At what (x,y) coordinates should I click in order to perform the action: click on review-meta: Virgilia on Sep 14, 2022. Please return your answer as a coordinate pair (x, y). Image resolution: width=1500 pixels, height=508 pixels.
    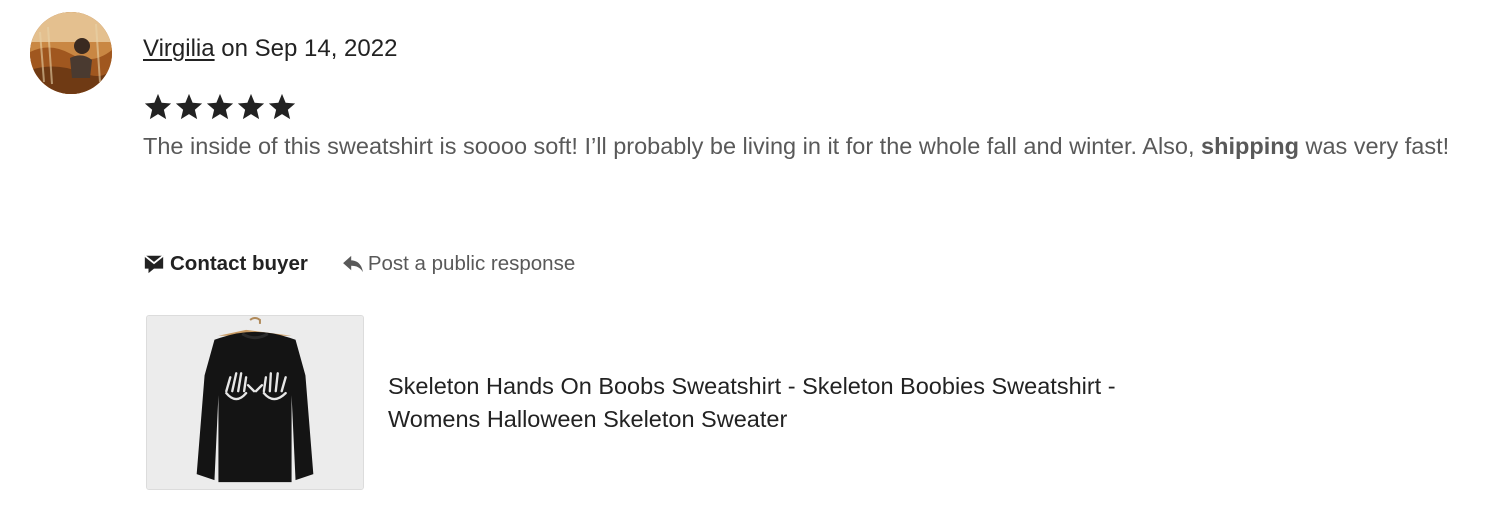
    Looking at the image, I should click on (270, 49).